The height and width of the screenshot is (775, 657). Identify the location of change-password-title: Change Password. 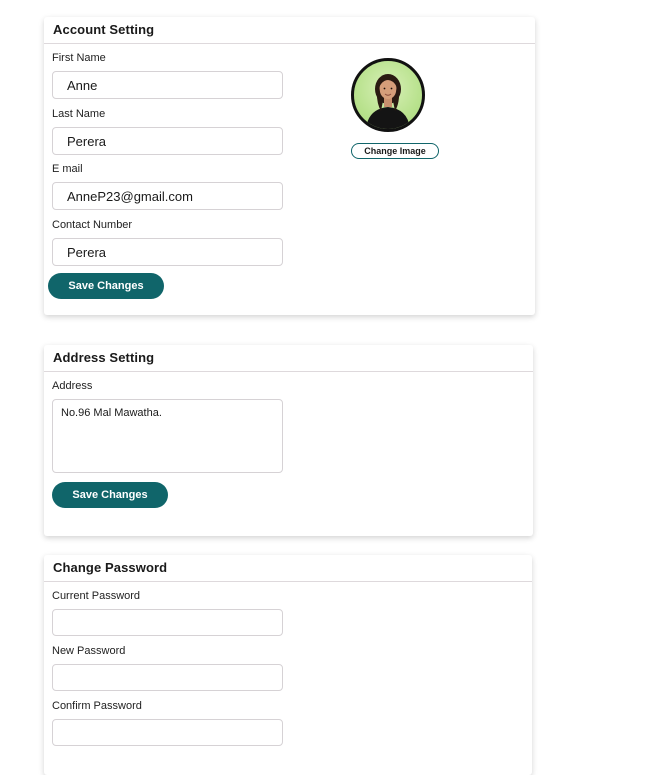
(288, 568).